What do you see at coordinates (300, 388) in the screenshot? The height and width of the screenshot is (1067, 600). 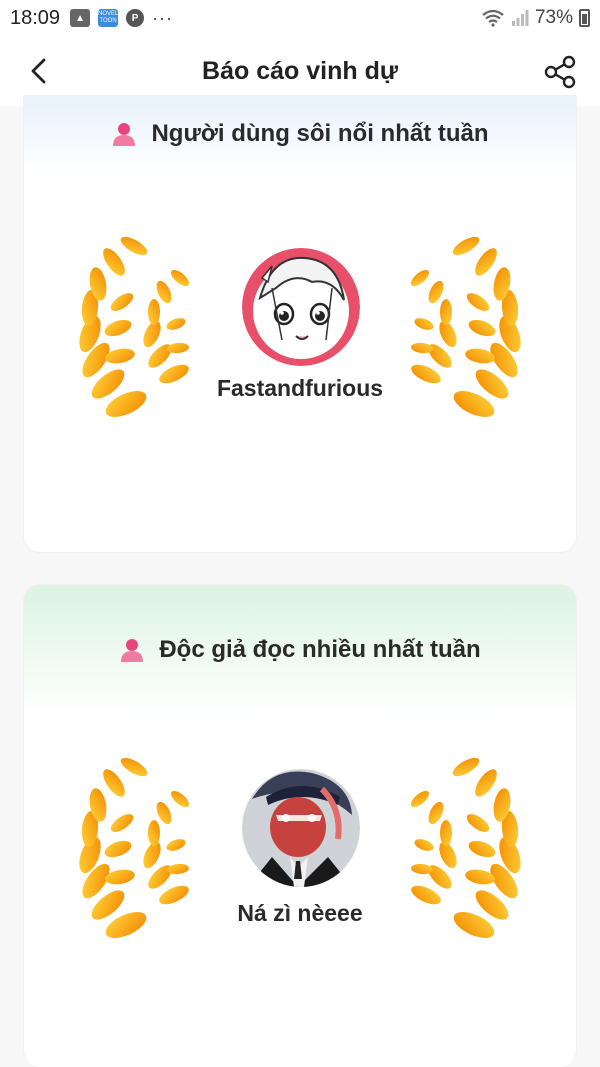 I see `winner-name: Fastandfurious` at bounding box center [300, 388].